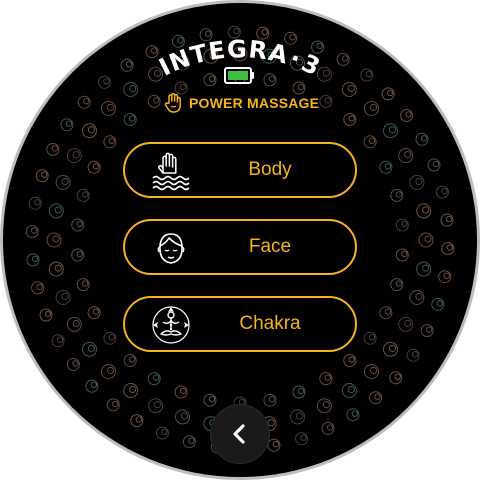 This screenshot has width=480, height=480. What do you see at coordinates (270, 169) in the screenshot?
I see `body-button-label: Body` at bounding box center [270, 169].